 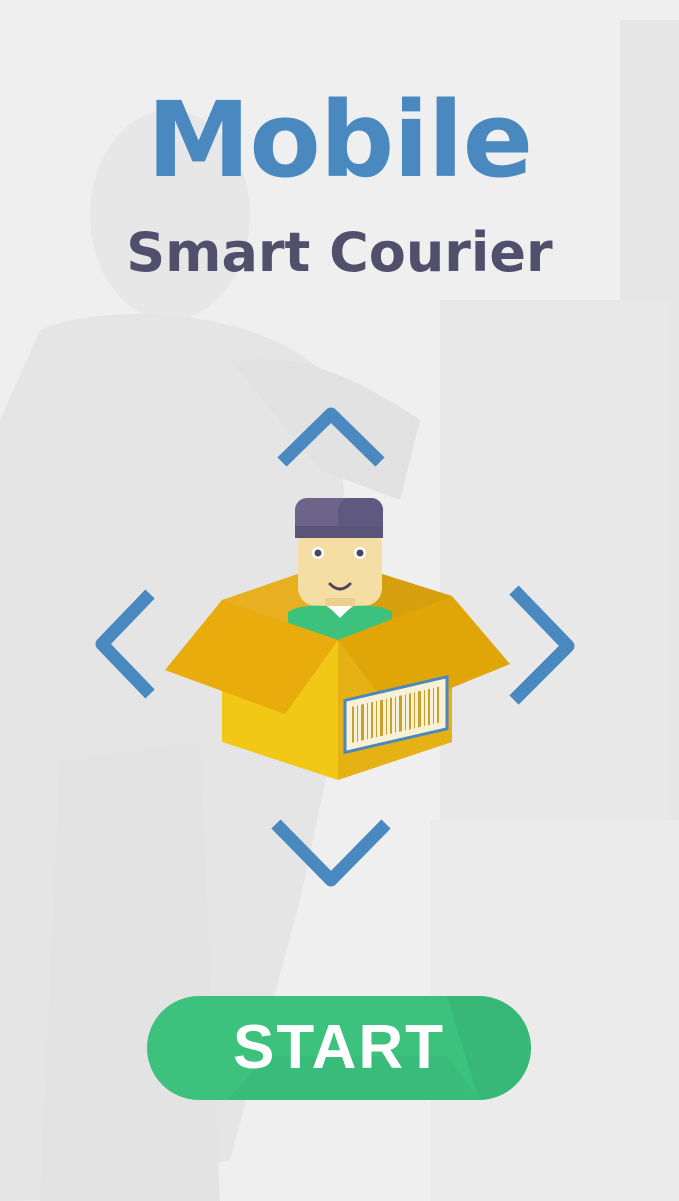 I want to click on chevron-up-icon, so click(x=331, y=436).